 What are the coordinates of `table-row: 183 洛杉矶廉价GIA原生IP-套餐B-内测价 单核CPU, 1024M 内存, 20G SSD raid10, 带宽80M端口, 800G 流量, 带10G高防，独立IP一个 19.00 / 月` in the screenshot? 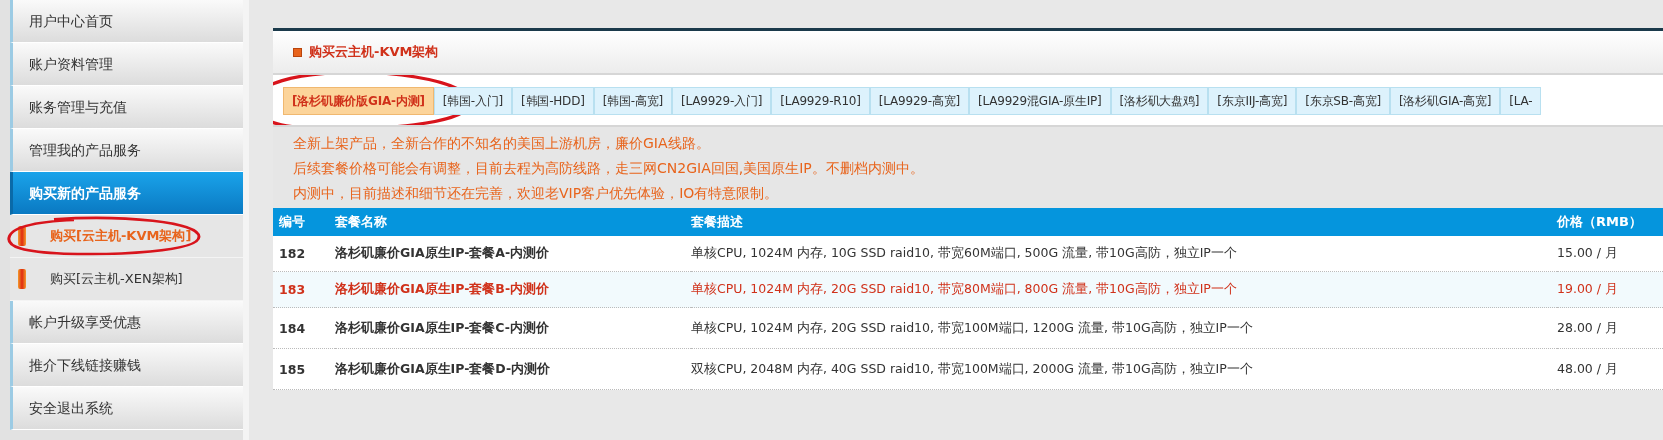 It's located at (968, 289).